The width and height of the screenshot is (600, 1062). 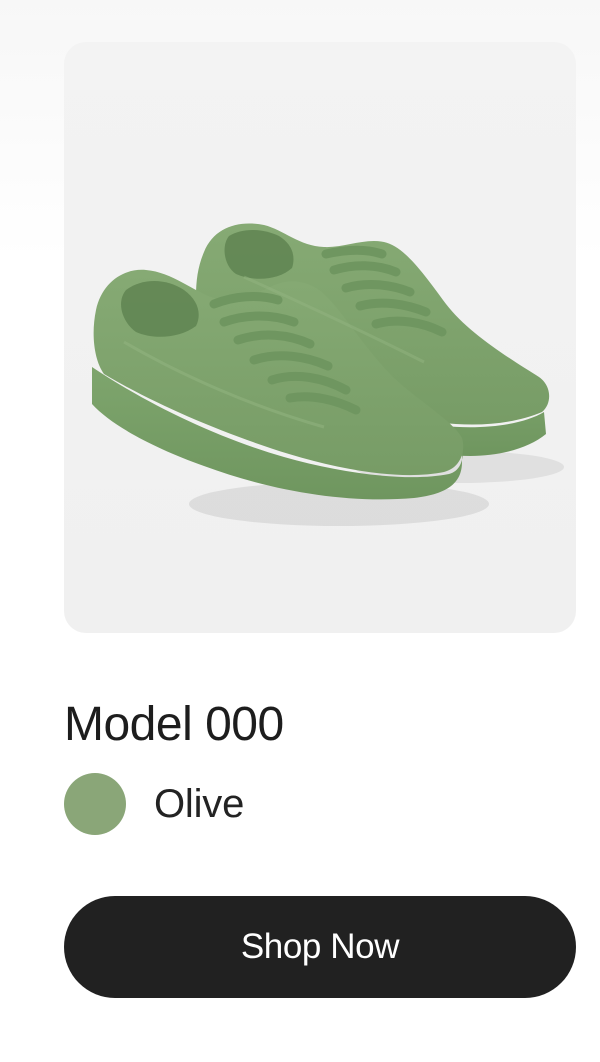 I want to click on color-swatch-olive, so click(x=95, y=804).